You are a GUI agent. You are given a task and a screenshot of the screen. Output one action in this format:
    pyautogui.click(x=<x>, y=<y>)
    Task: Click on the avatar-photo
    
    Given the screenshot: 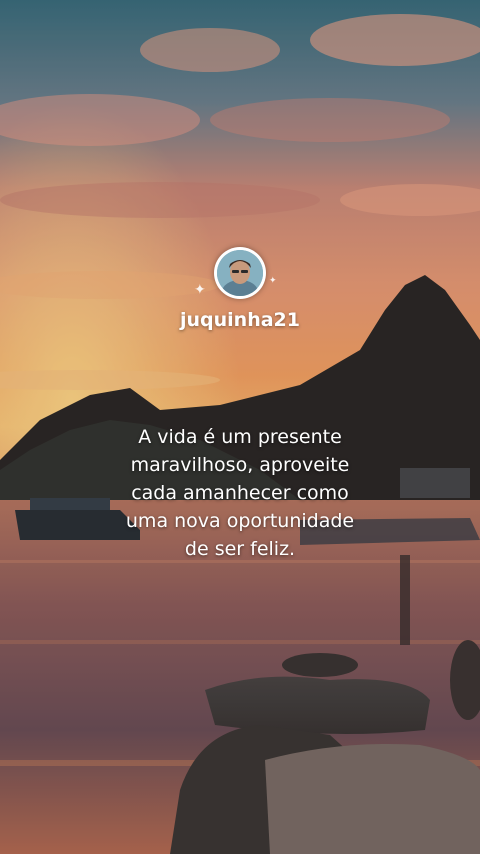 What is the action you would take?
    pyautogui.click(x=240, y=273)
    